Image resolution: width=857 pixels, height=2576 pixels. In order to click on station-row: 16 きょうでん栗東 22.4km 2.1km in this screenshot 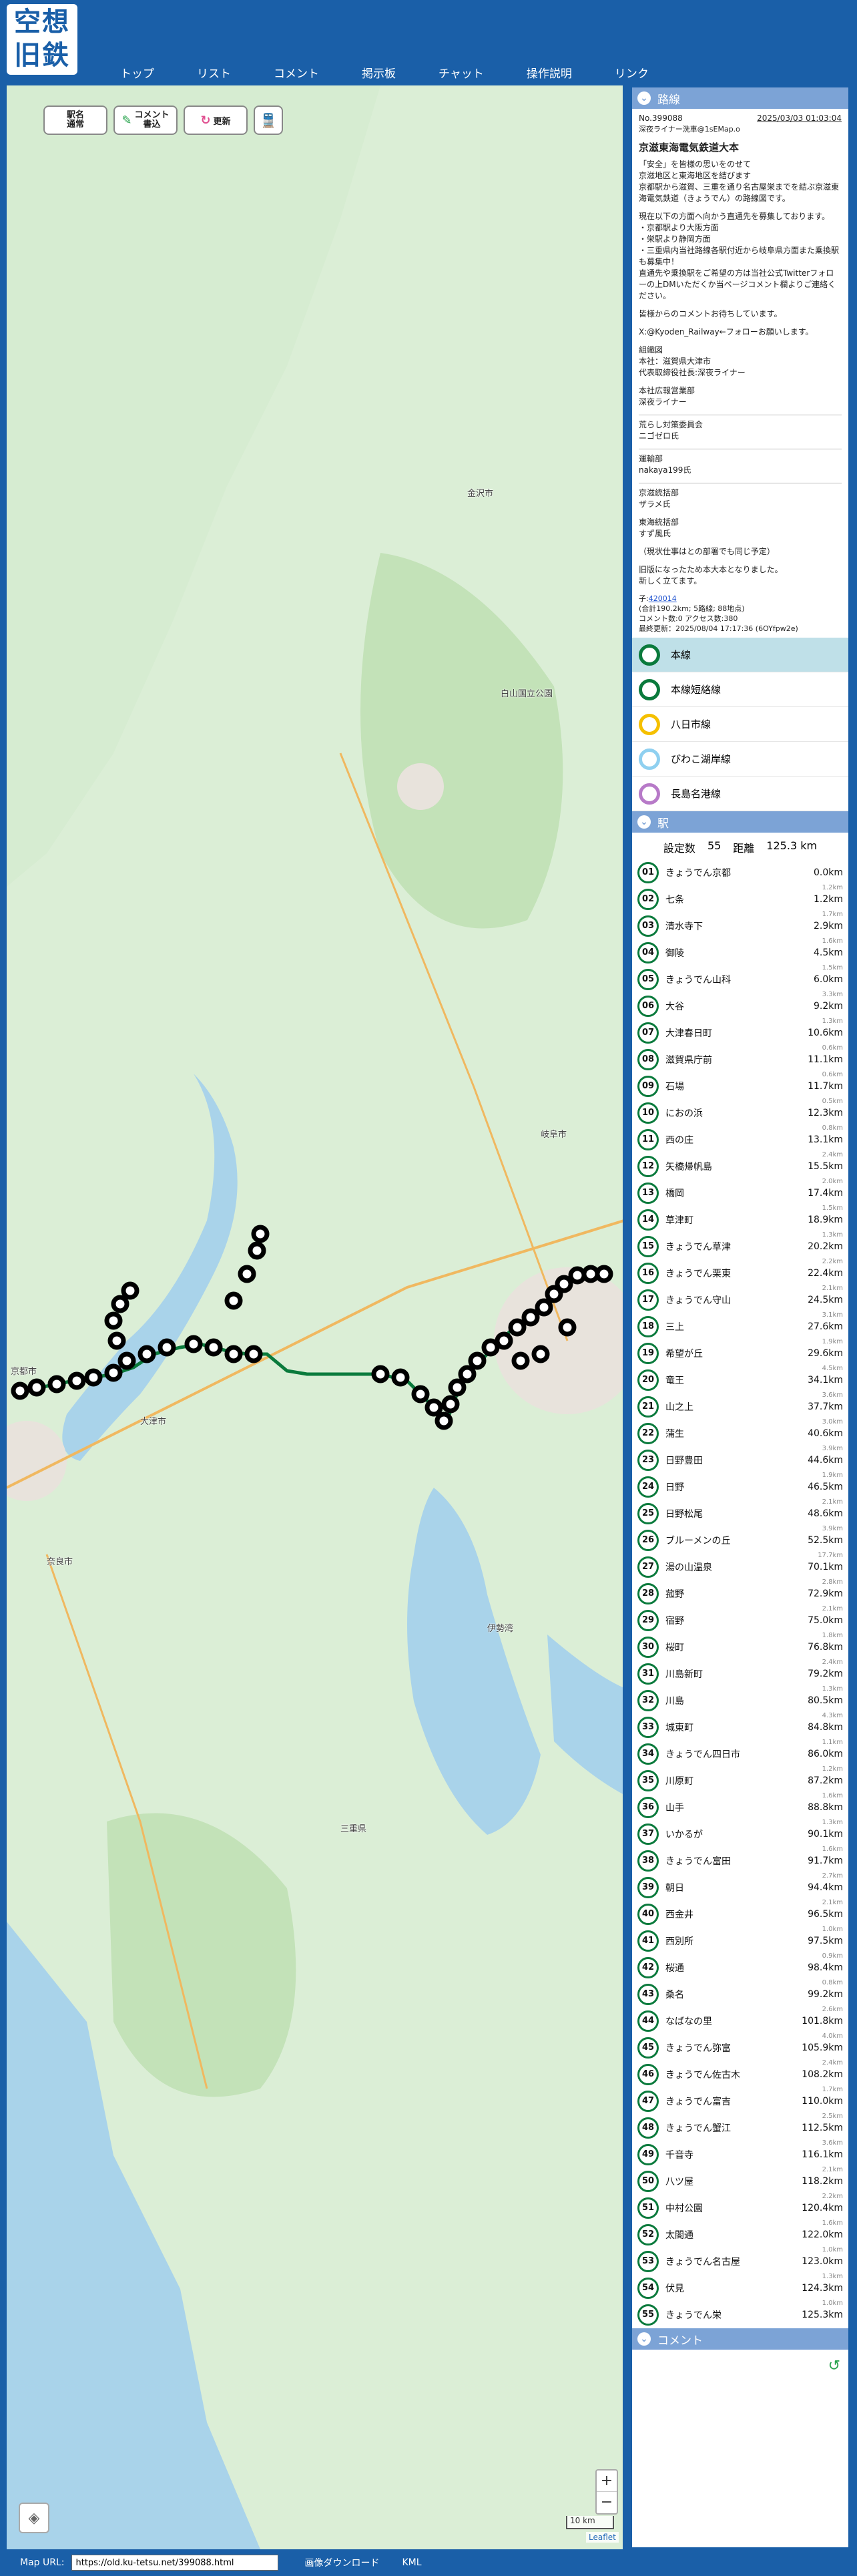, I will do `click(740, 1276)`.